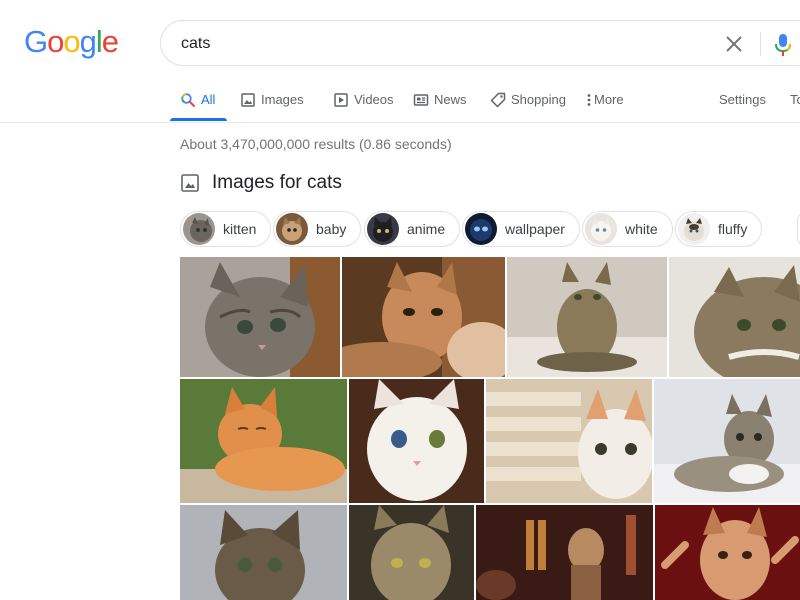 This screenshot has width=800, height=600. What do you see at coordinates (341, 100) in the screenshot?
I see `play-icon` at bounding box center [341, 100].